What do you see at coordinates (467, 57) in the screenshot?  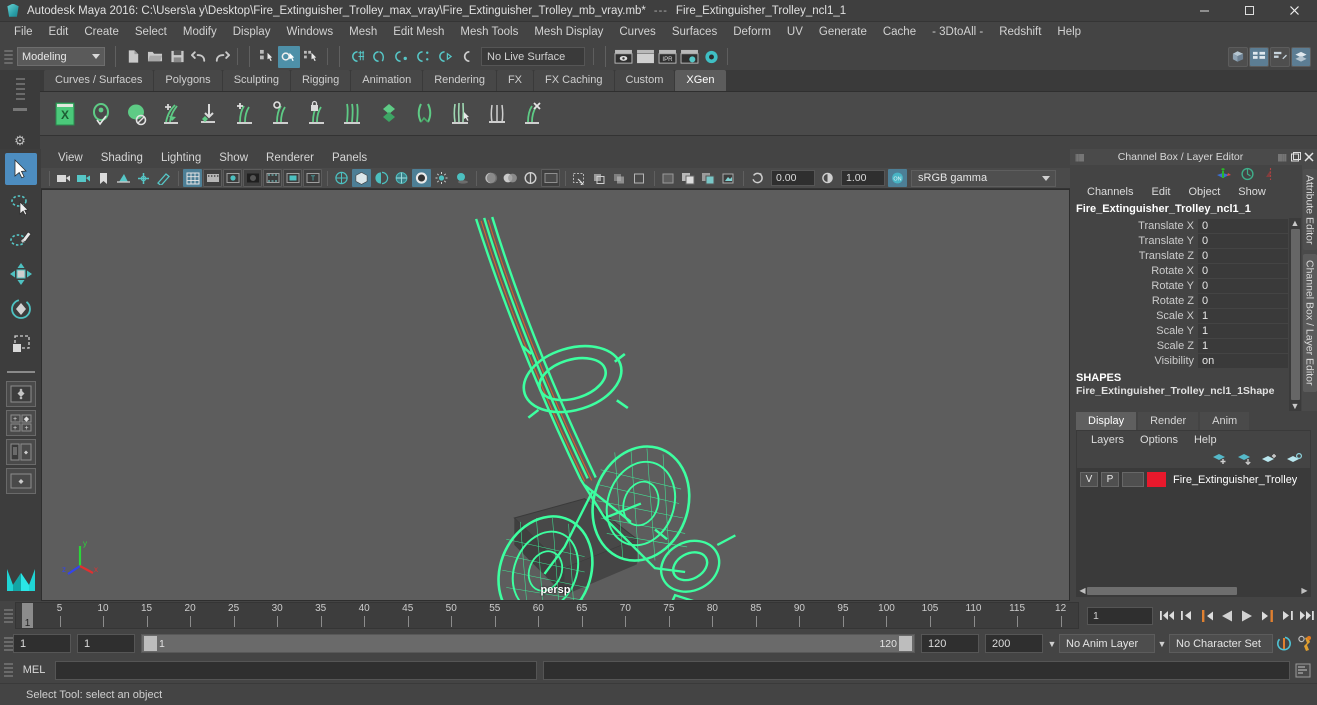 I see `make-live-icon` at bounding box center [467, 57].